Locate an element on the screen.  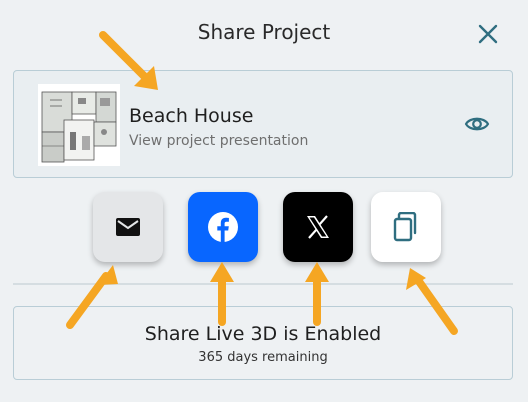
share-x-button is located at coordinates (318, 227).